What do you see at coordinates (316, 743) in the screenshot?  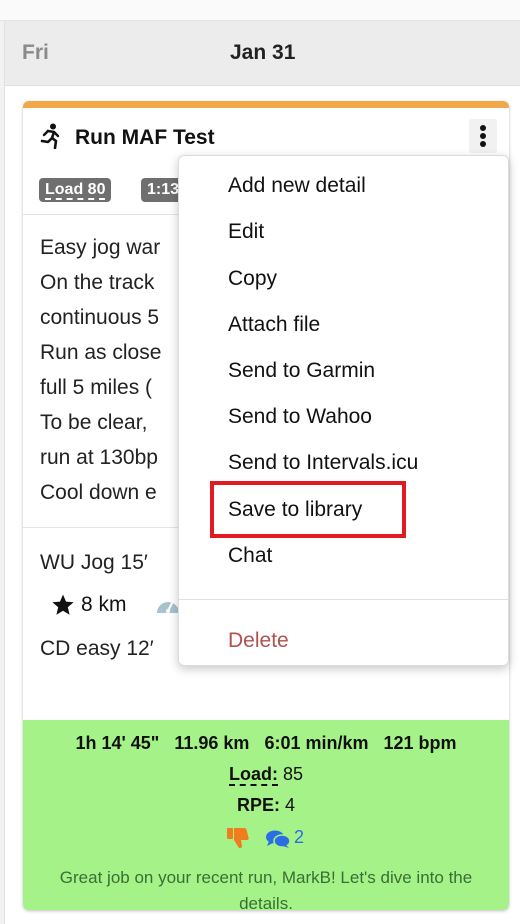 I see `summary-pace: 6:01 min/km` at bounding box center [316, 743].